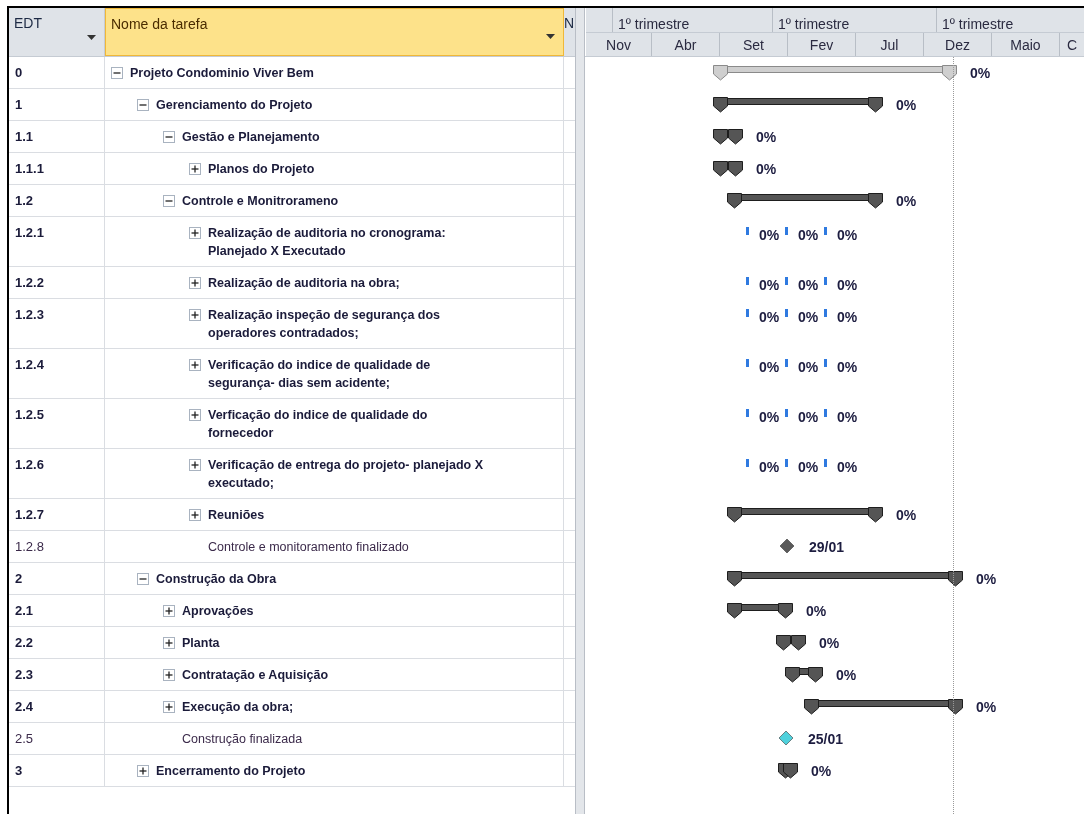 The height and width of the screenshot is (814, 1084). What do you see at coordinates (238, 707) in the screenshot?
I see `task-name: Execução da obra;` at bounding box center [238, 707].